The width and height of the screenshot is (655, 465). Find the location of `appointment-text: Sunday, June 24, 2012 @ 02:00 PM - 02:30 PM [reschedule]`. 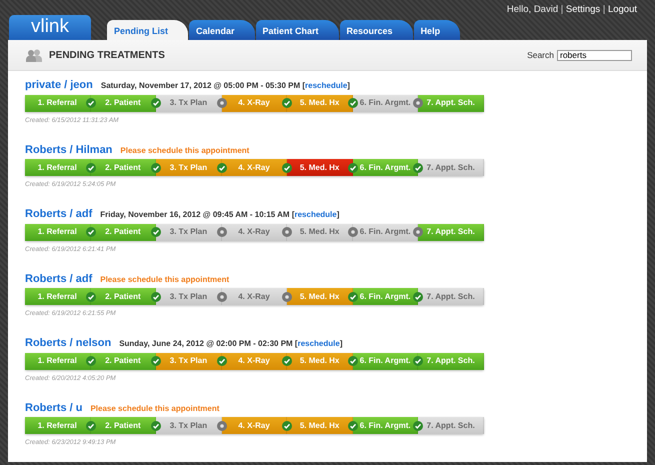

appointment-text: Sunday, June 24, 2012 @ 02:00 PM - 02:30 PM [reschedule] is located at coordinates (230, 344).